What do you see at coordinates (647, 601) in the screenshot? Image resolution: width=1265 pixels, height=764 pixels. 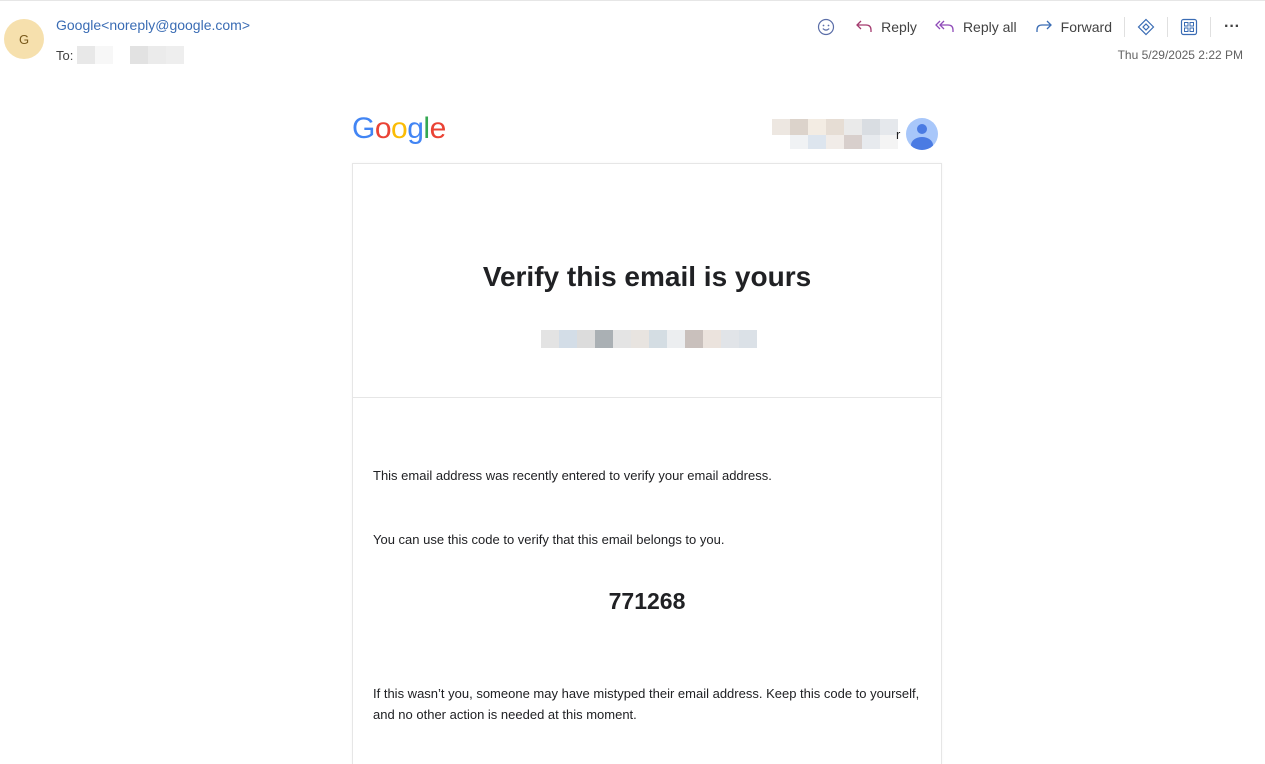 I see `verification-code: 771268` at bounding box center [647, 601].